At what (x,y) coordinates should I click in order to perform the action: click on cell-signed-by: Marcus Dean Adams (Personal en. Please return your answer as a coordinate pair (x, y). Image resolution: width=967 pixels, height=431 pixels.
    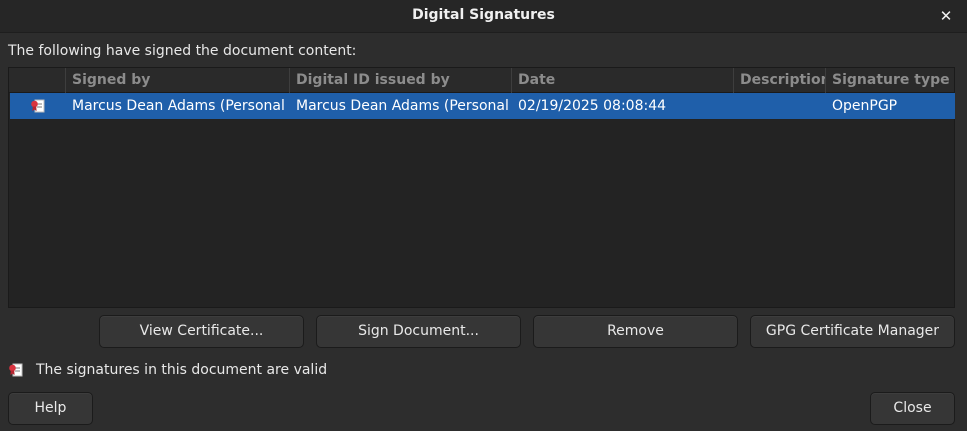
    Looking at the image, I should click on (181, 106).